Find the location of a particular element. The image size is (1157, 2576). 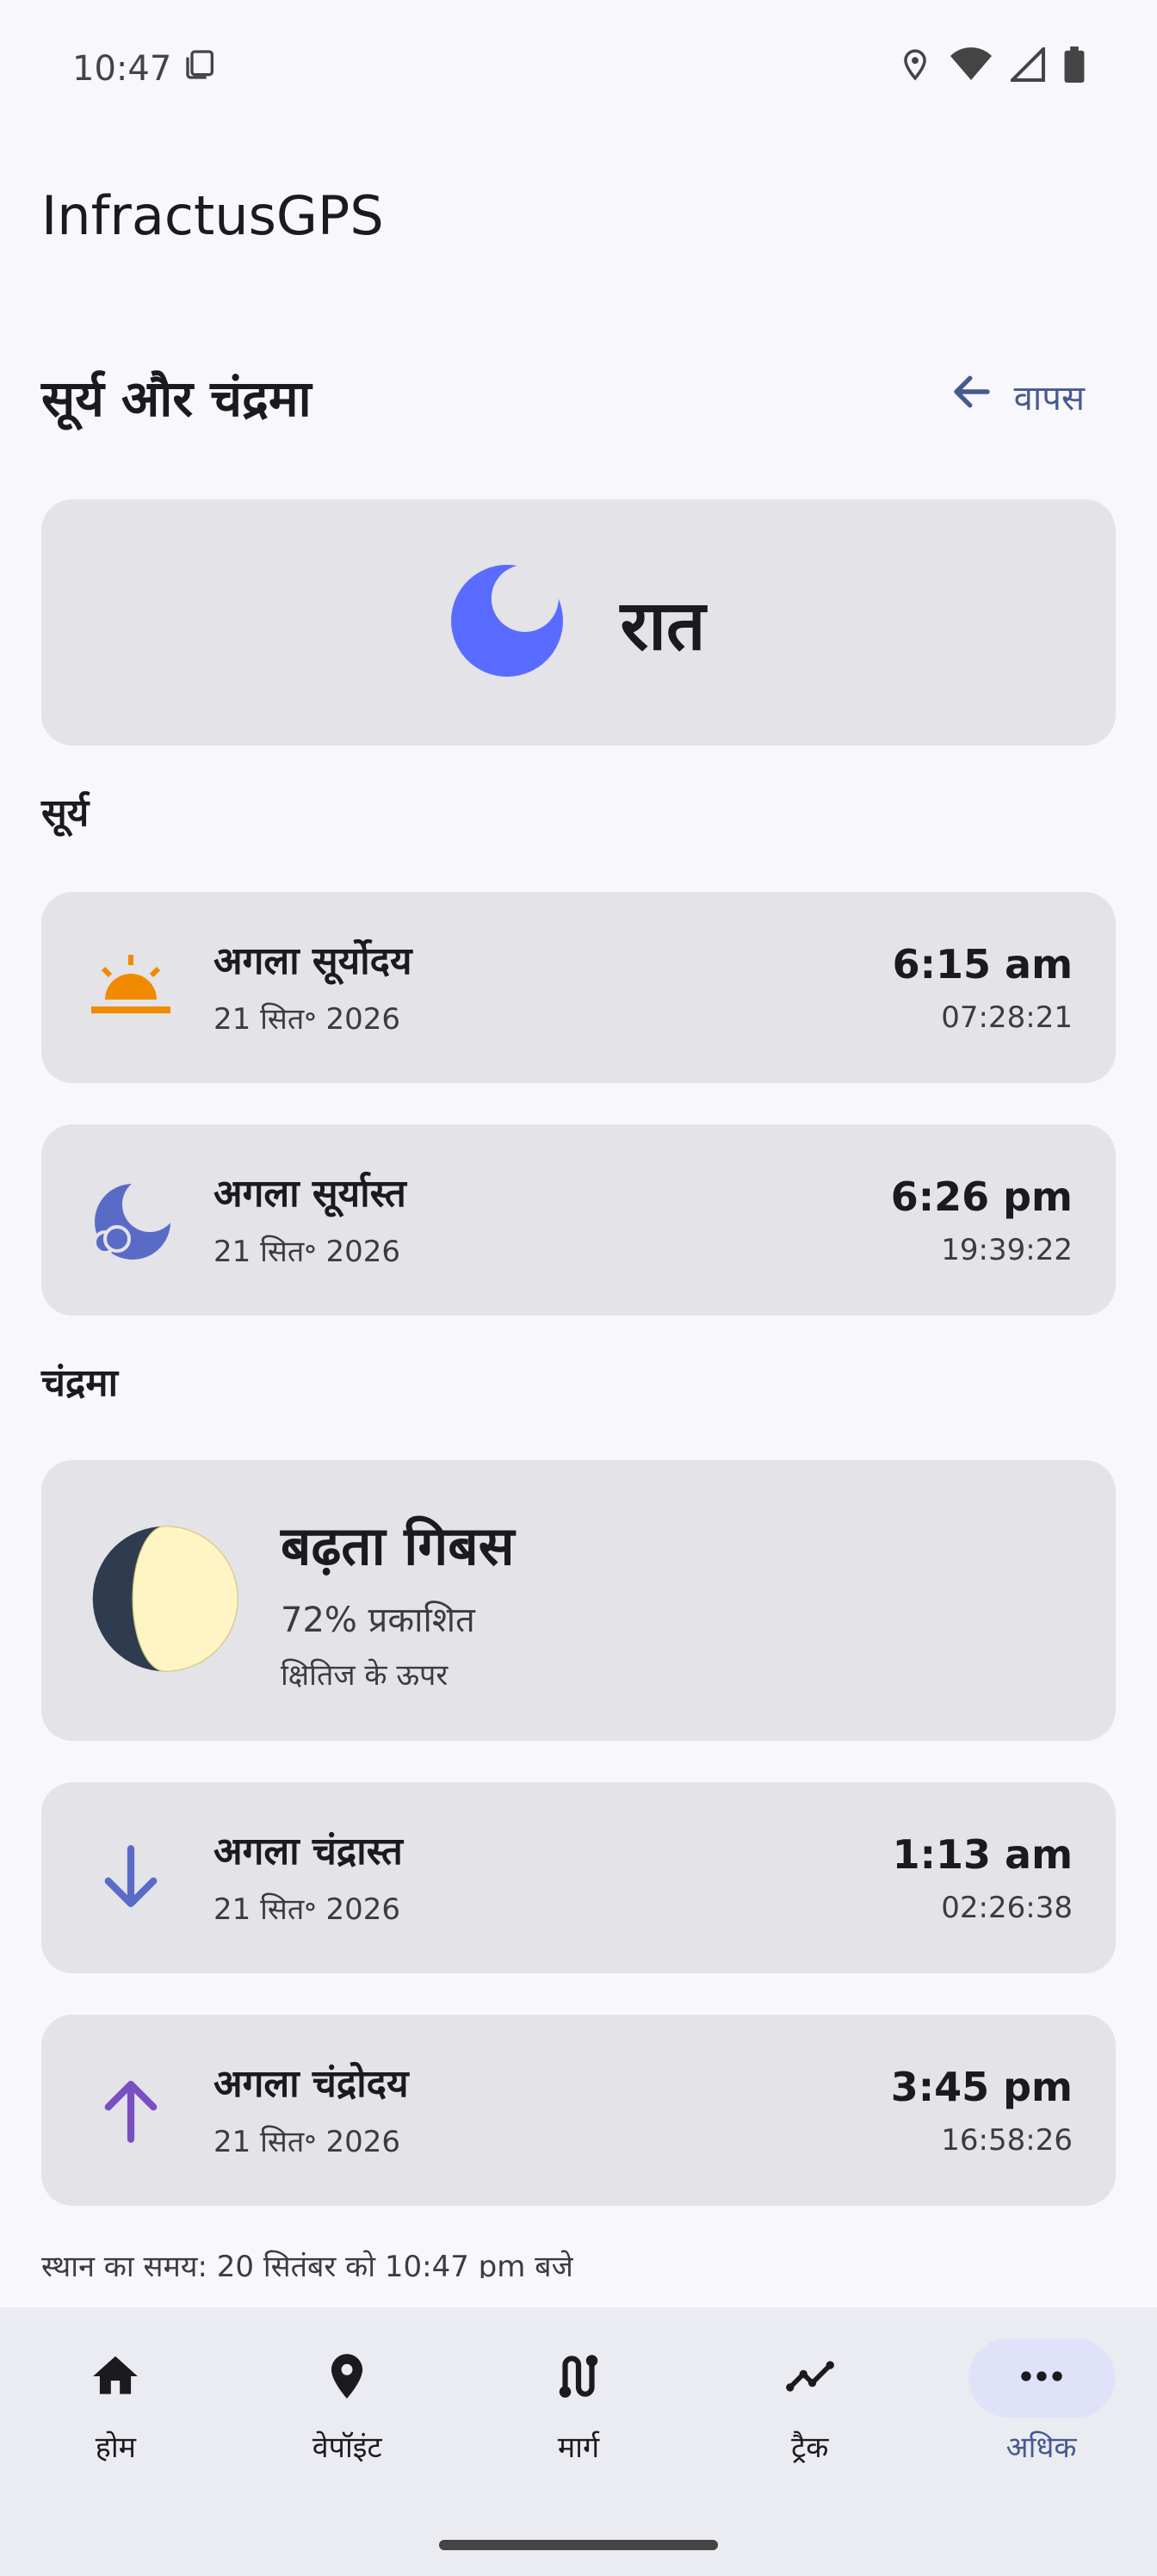

sun-section-label: सूर्य is located at coordinates (66, 813).